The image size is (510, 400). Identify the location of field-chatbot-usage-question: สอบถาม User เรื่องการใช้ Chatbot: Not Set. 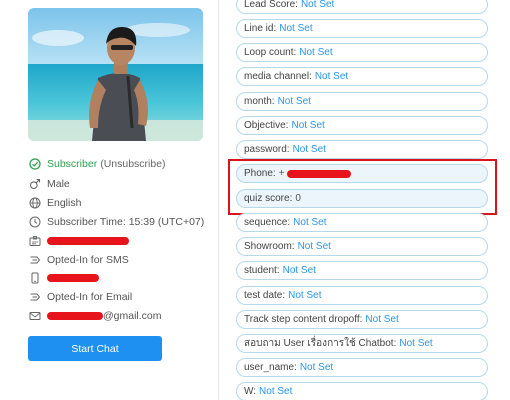
(362, 343).